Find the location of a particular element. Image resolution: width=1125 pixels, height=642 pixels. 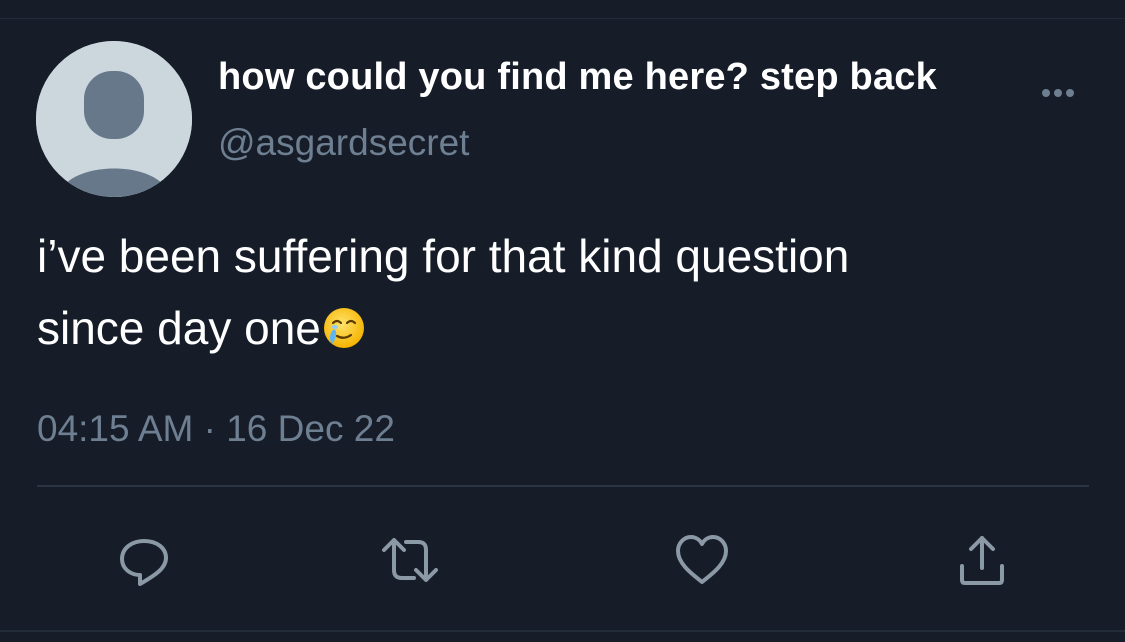

user-handle: @asgardsecret is located at coordinates (343, 143).